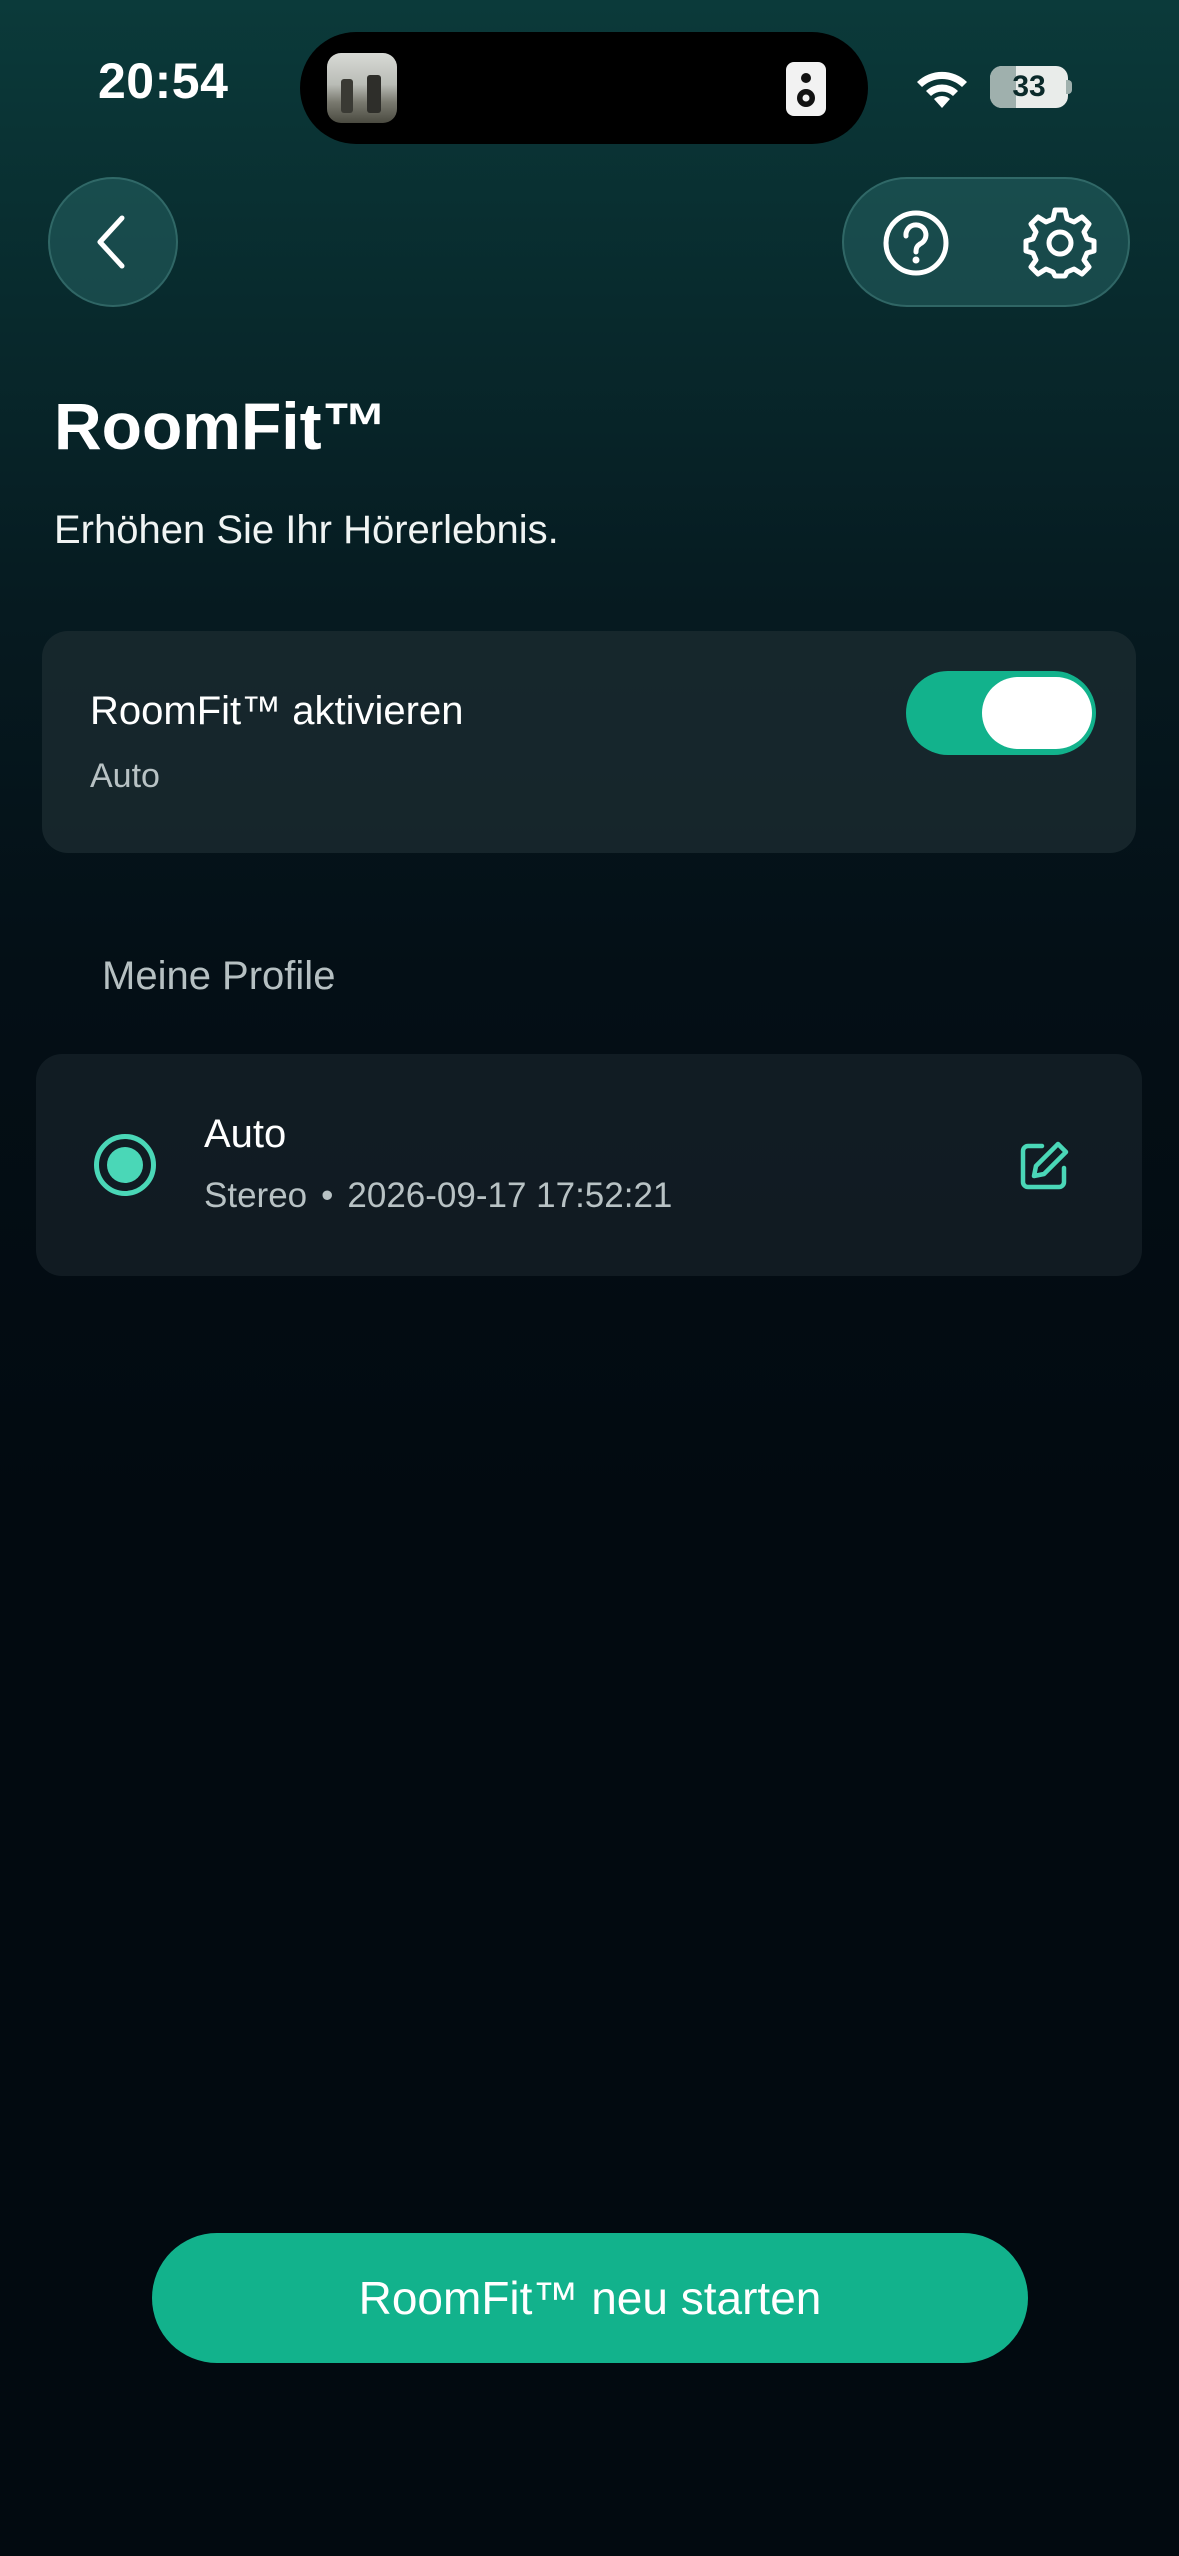 This screenshot has height=2556, width=1179. I want to click on restart-roomfit-button: RoomFit™ neu starten, so click(590, 2298).